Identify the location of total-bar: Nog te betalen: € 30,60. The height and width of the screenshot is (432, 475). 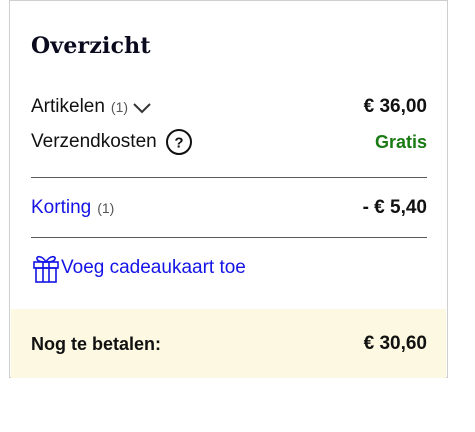
(228, 343).